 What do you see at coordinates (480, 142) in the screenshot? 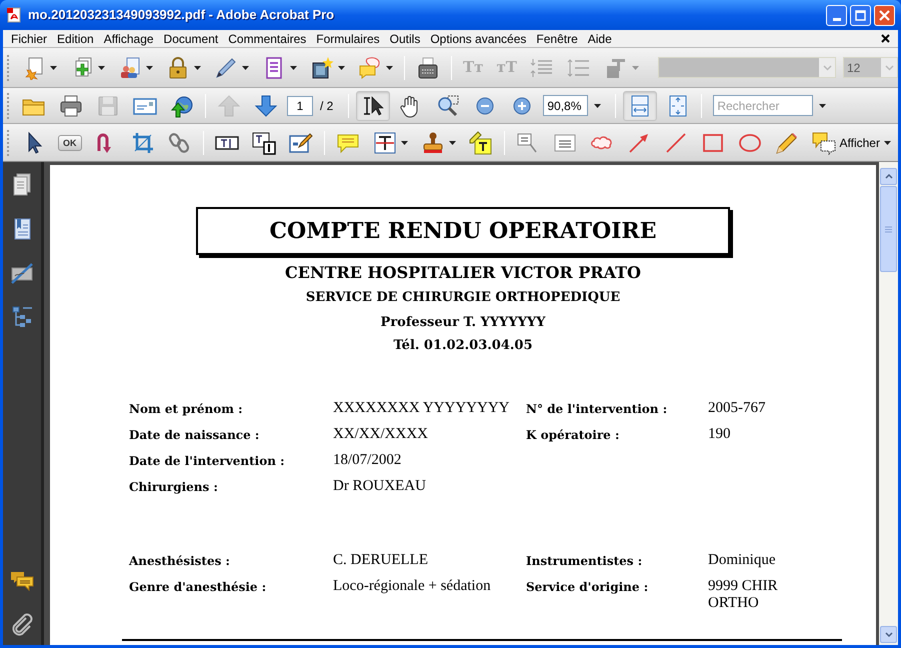
I see `highlighter-icon` at bounding box center [480, 142].